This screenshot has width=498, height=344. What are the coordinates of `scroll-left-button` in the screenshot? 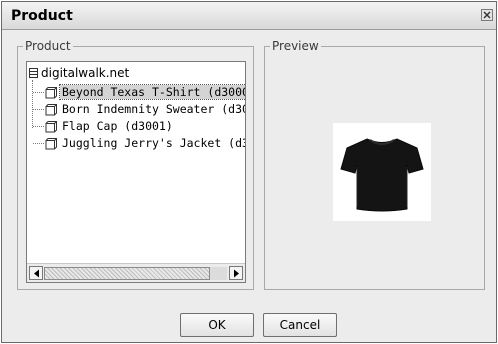 It's located at (36, 273).